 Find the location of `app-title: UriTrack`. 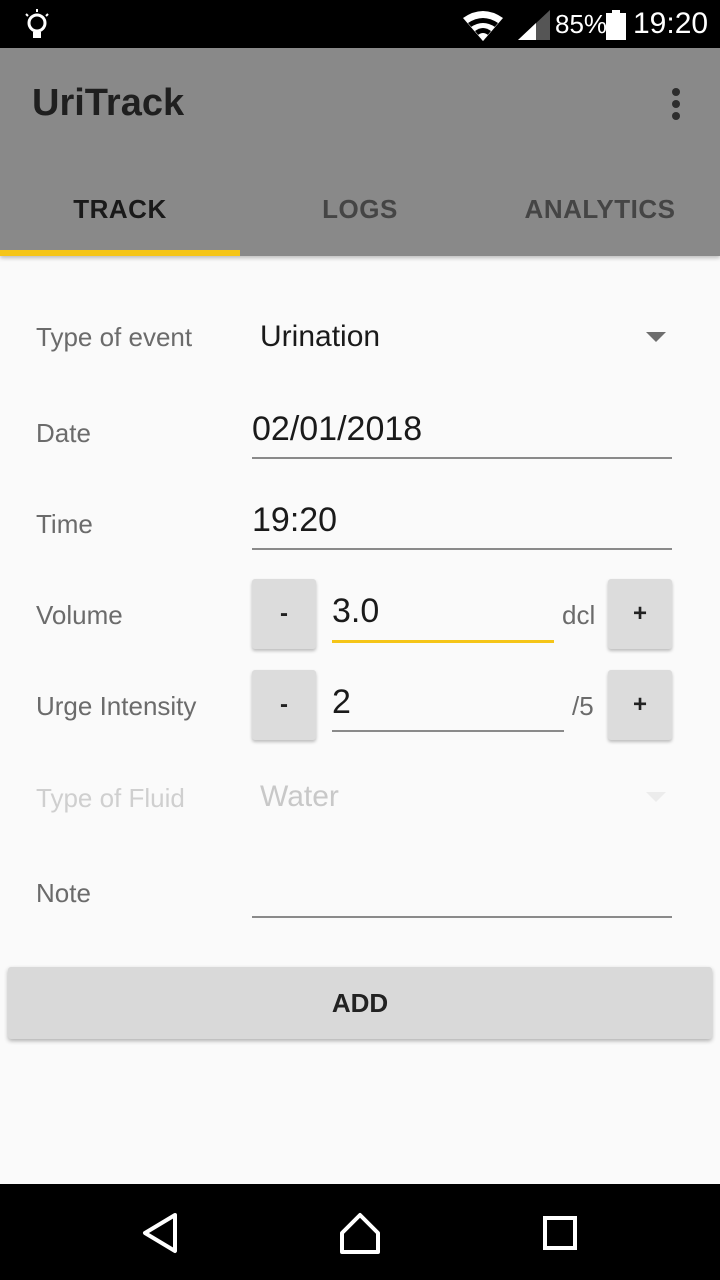

app-title: UriTrack is located at coordinates (108, 103).